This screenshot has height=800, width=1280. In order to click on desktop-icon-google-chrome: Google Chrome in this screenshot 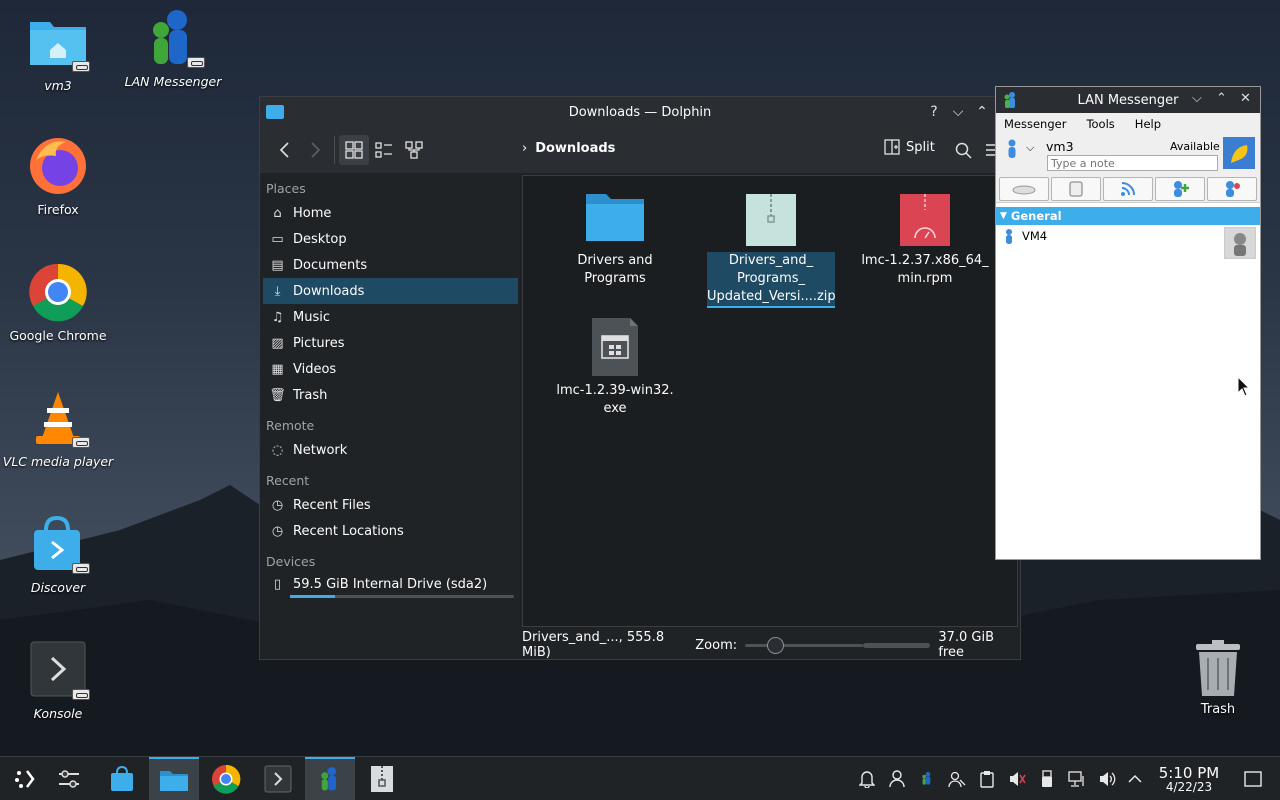, I will do `click(58, 302)`.